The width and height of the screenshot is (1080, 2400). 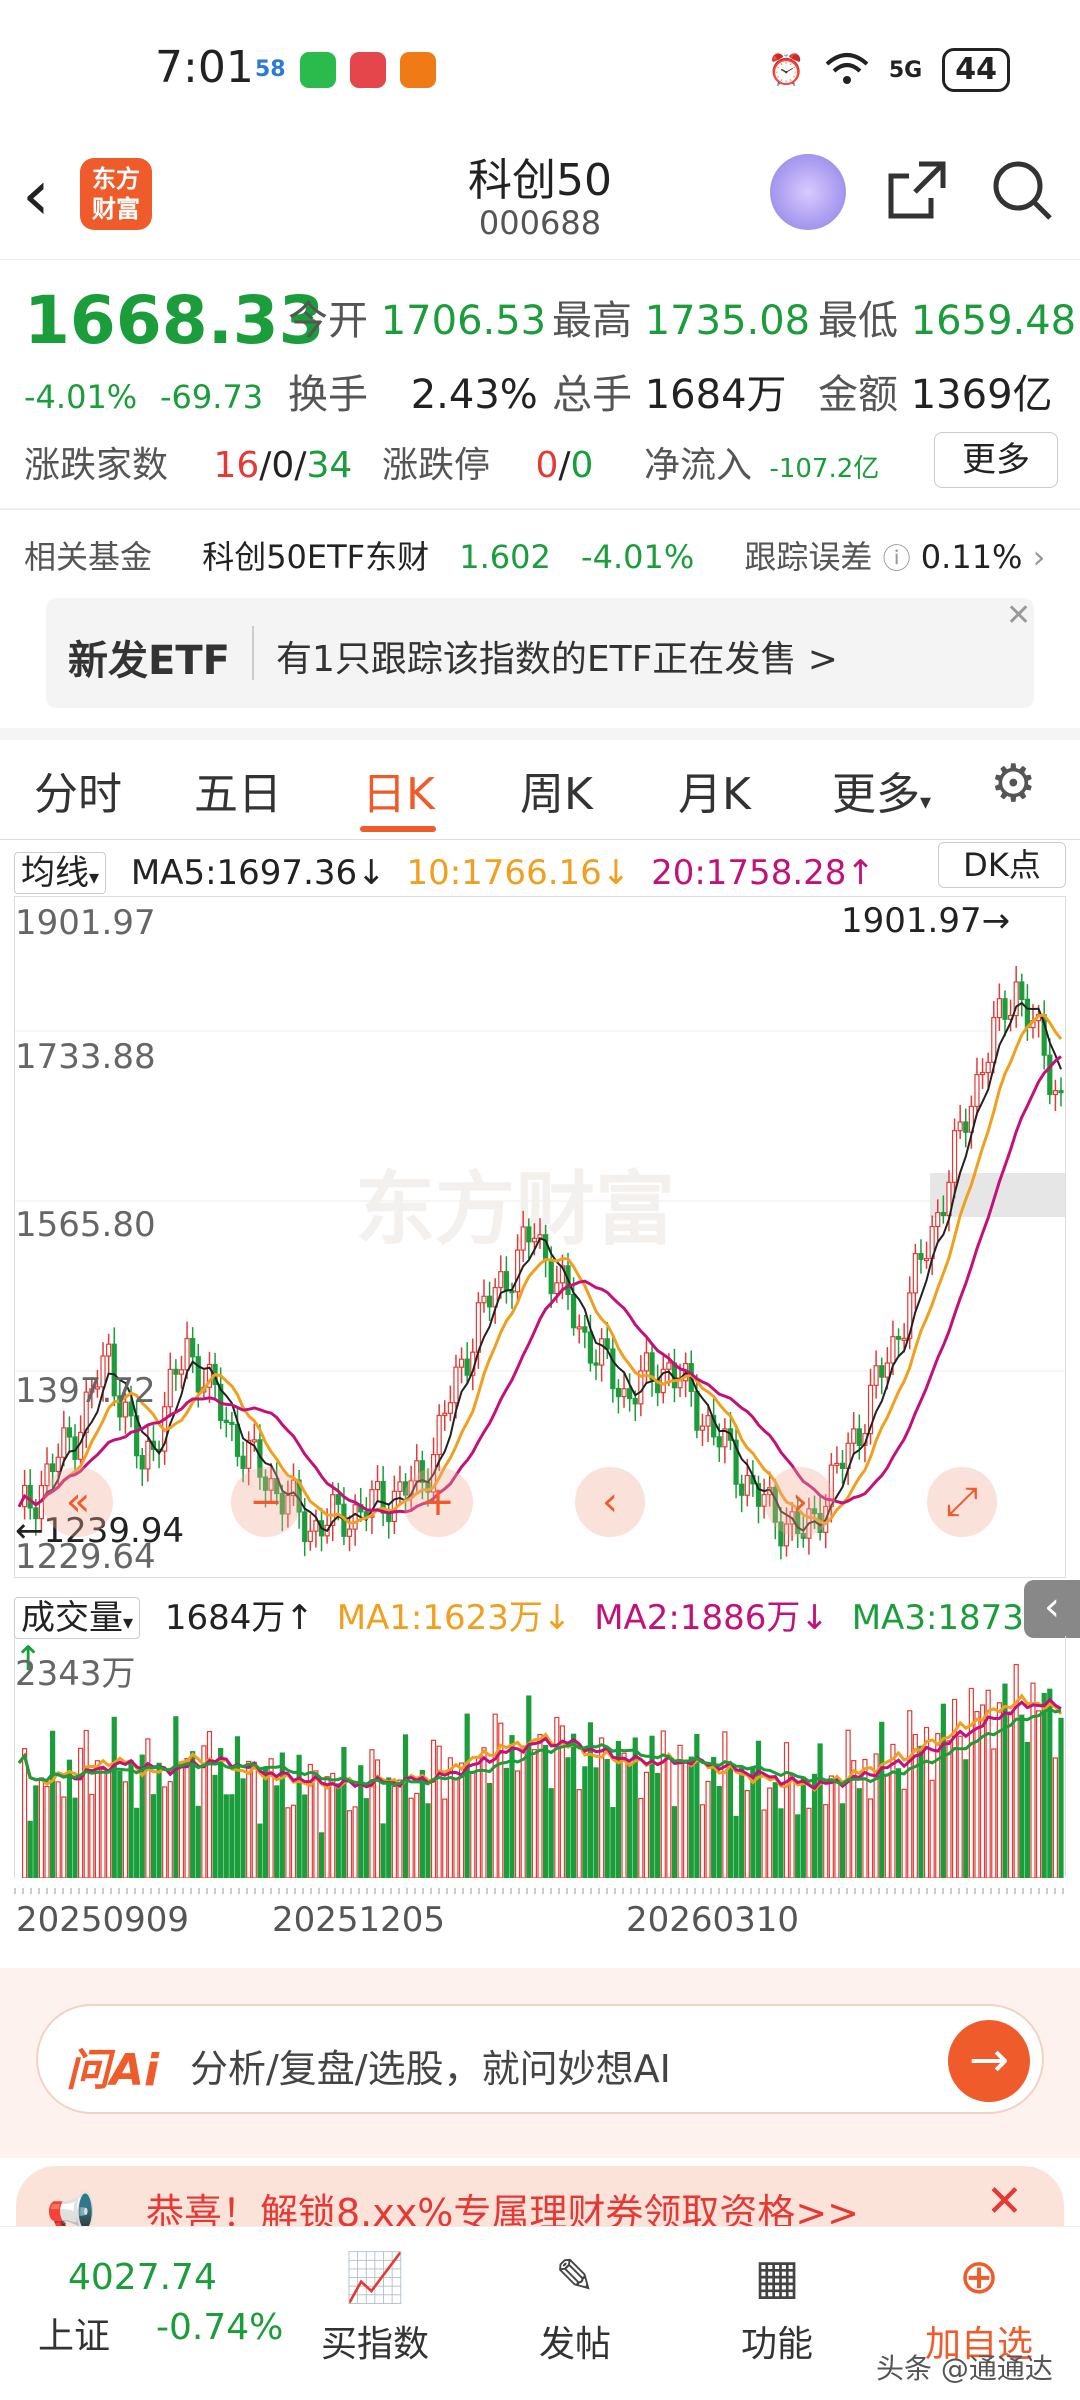 What do you see at coordinates (911, 921) in the screenshot?
I see `high-marker-value: 1901.97` at bounding box center [911, 921].